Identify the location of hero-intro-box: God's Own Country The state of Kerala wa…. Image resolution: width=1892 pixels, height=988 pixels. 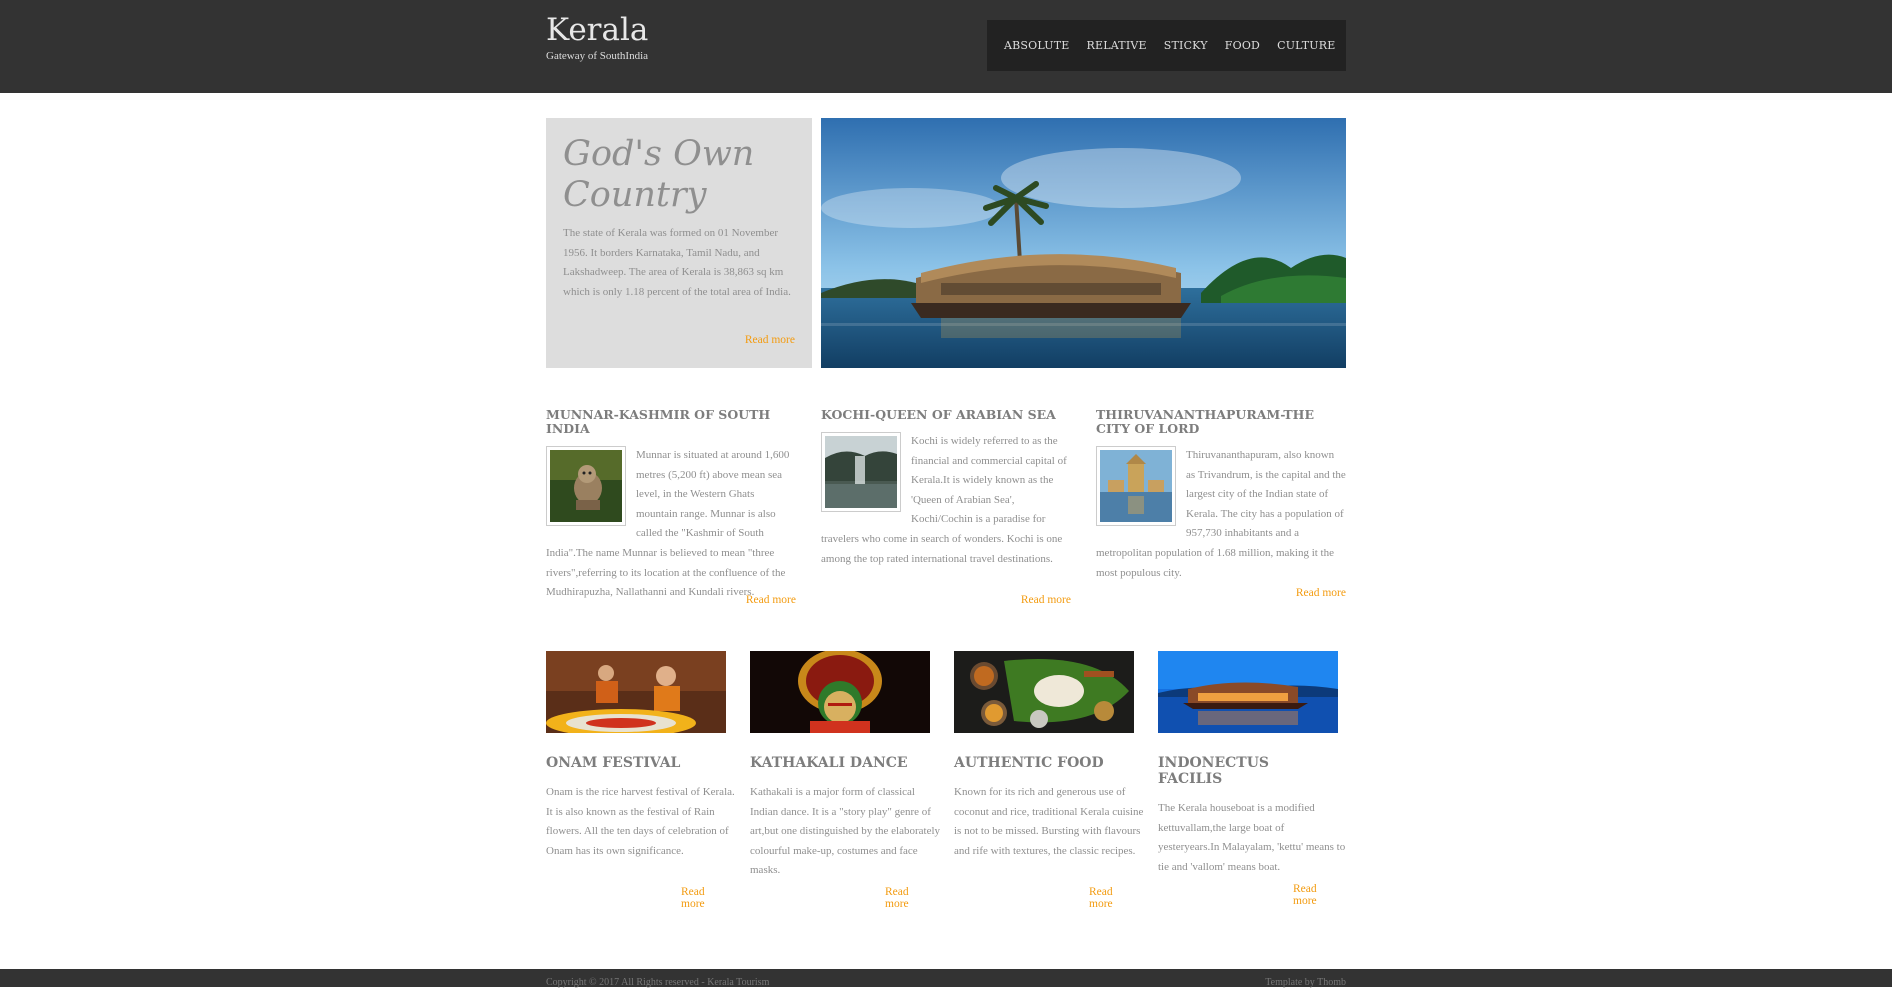
(679, 243).